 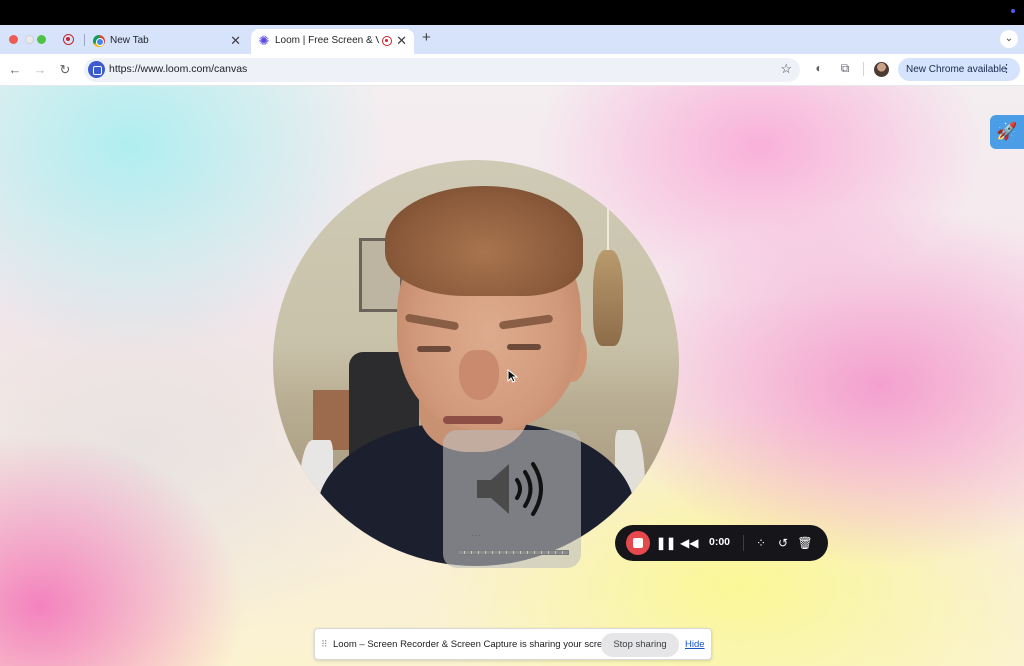 What do you see at coordinates (473, 420) in the screenshot?
I see `person-mouth` at bounding box center [473, 420].